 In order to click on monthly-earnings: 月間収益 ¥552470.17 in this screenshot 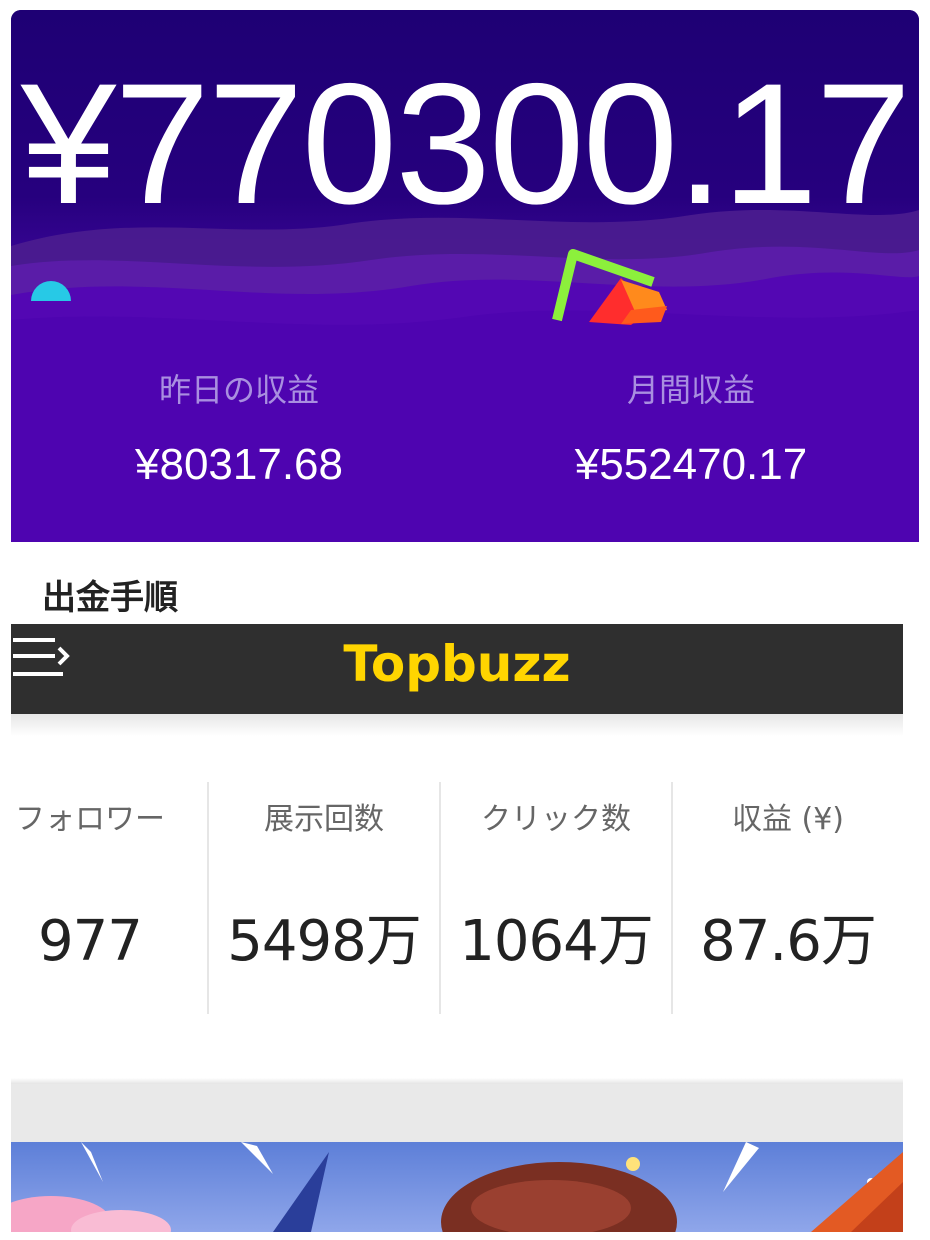, I will do `click(691, 430)`.